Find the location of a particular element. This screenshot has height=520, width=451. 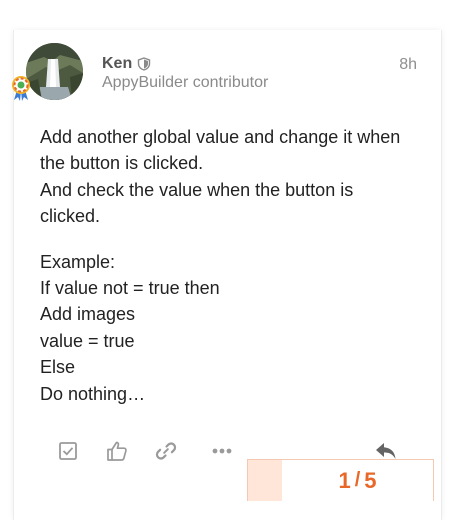

username: Ken is located at coordinates (117, 64).